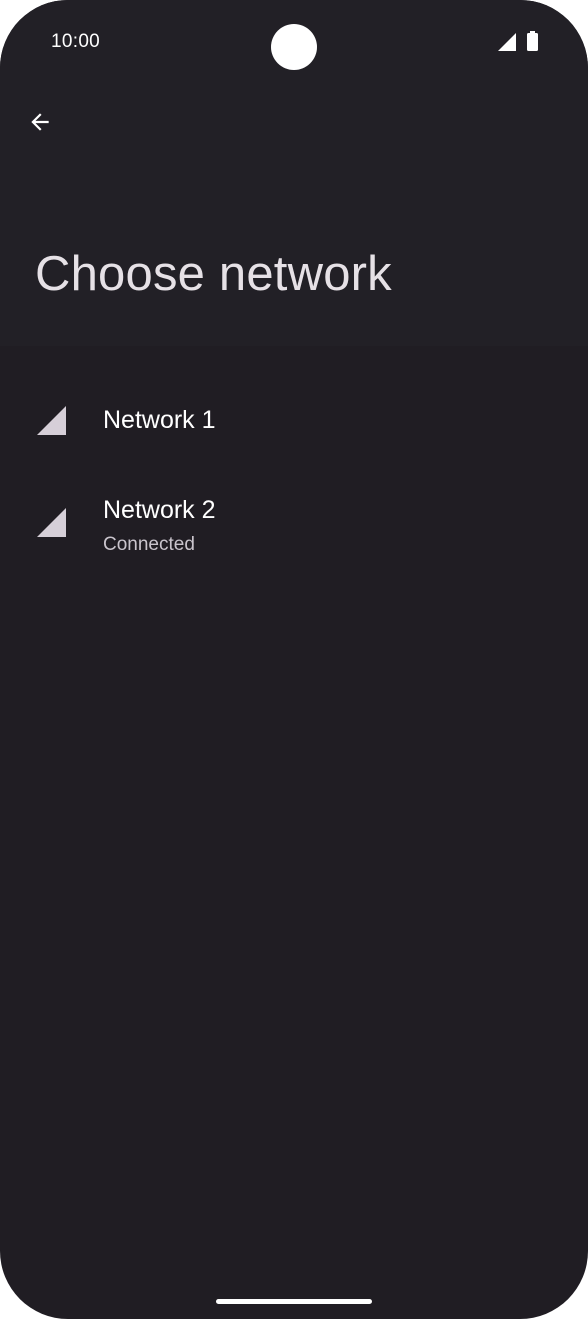 The height and width of the screenshot is (1319, 588). What do you see at coordinates (294, 516) in the screenshot?
I see `network-item-2: Network 2 Connected` at bounding box center [294, 516].